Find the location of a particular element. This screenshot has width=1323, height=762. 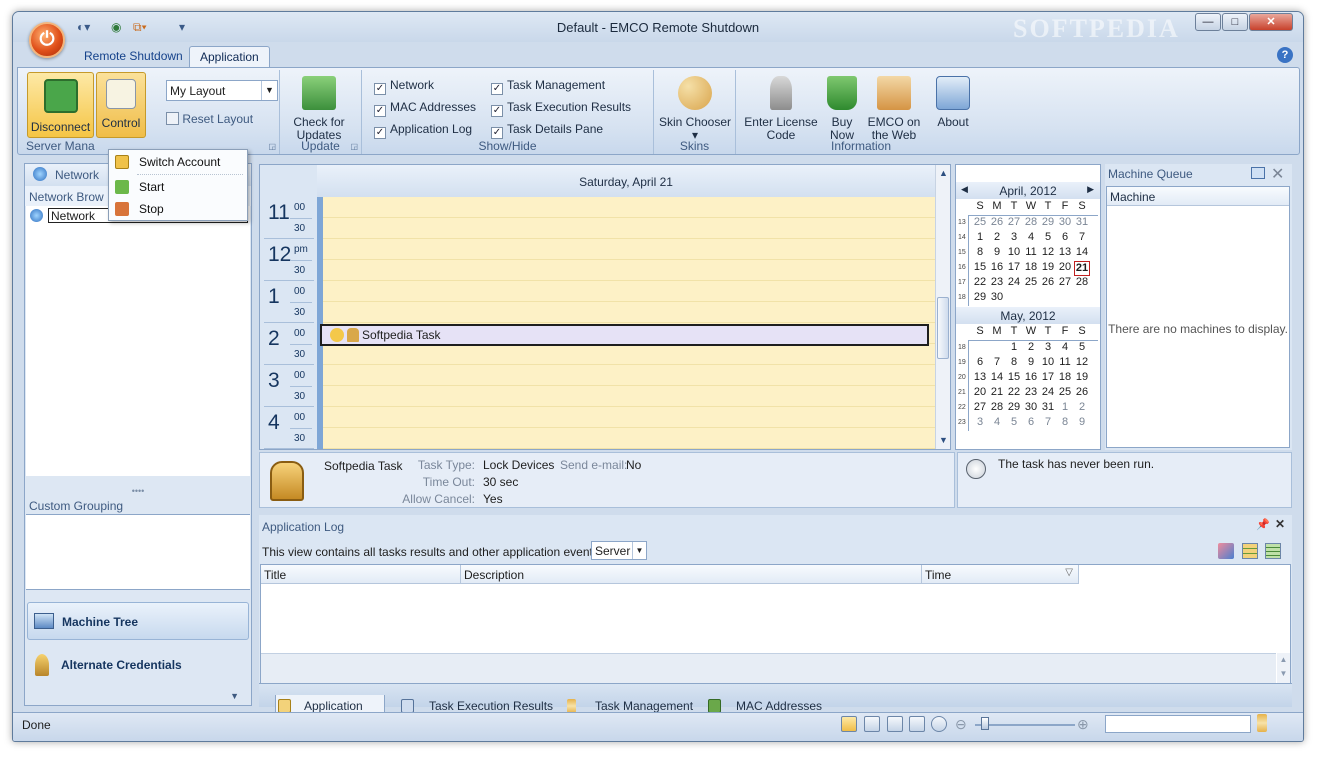

calendar-day: 24 is located at coordinates (1048, 392).